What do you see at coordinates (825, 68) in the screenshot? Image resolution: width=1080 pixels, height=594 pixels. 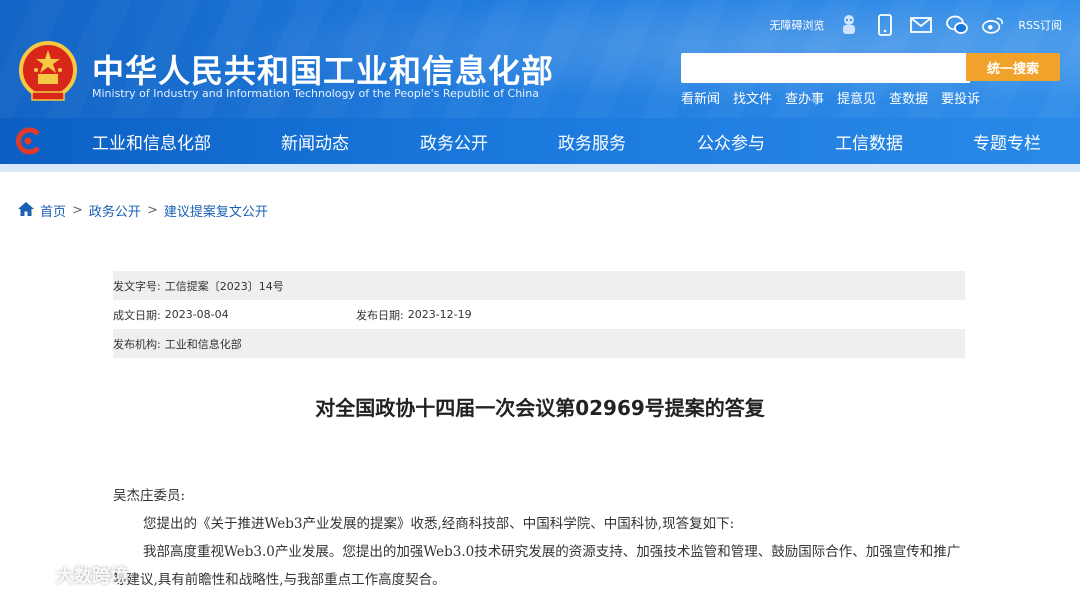 I see `search-input` at bounding box center [825, 68].